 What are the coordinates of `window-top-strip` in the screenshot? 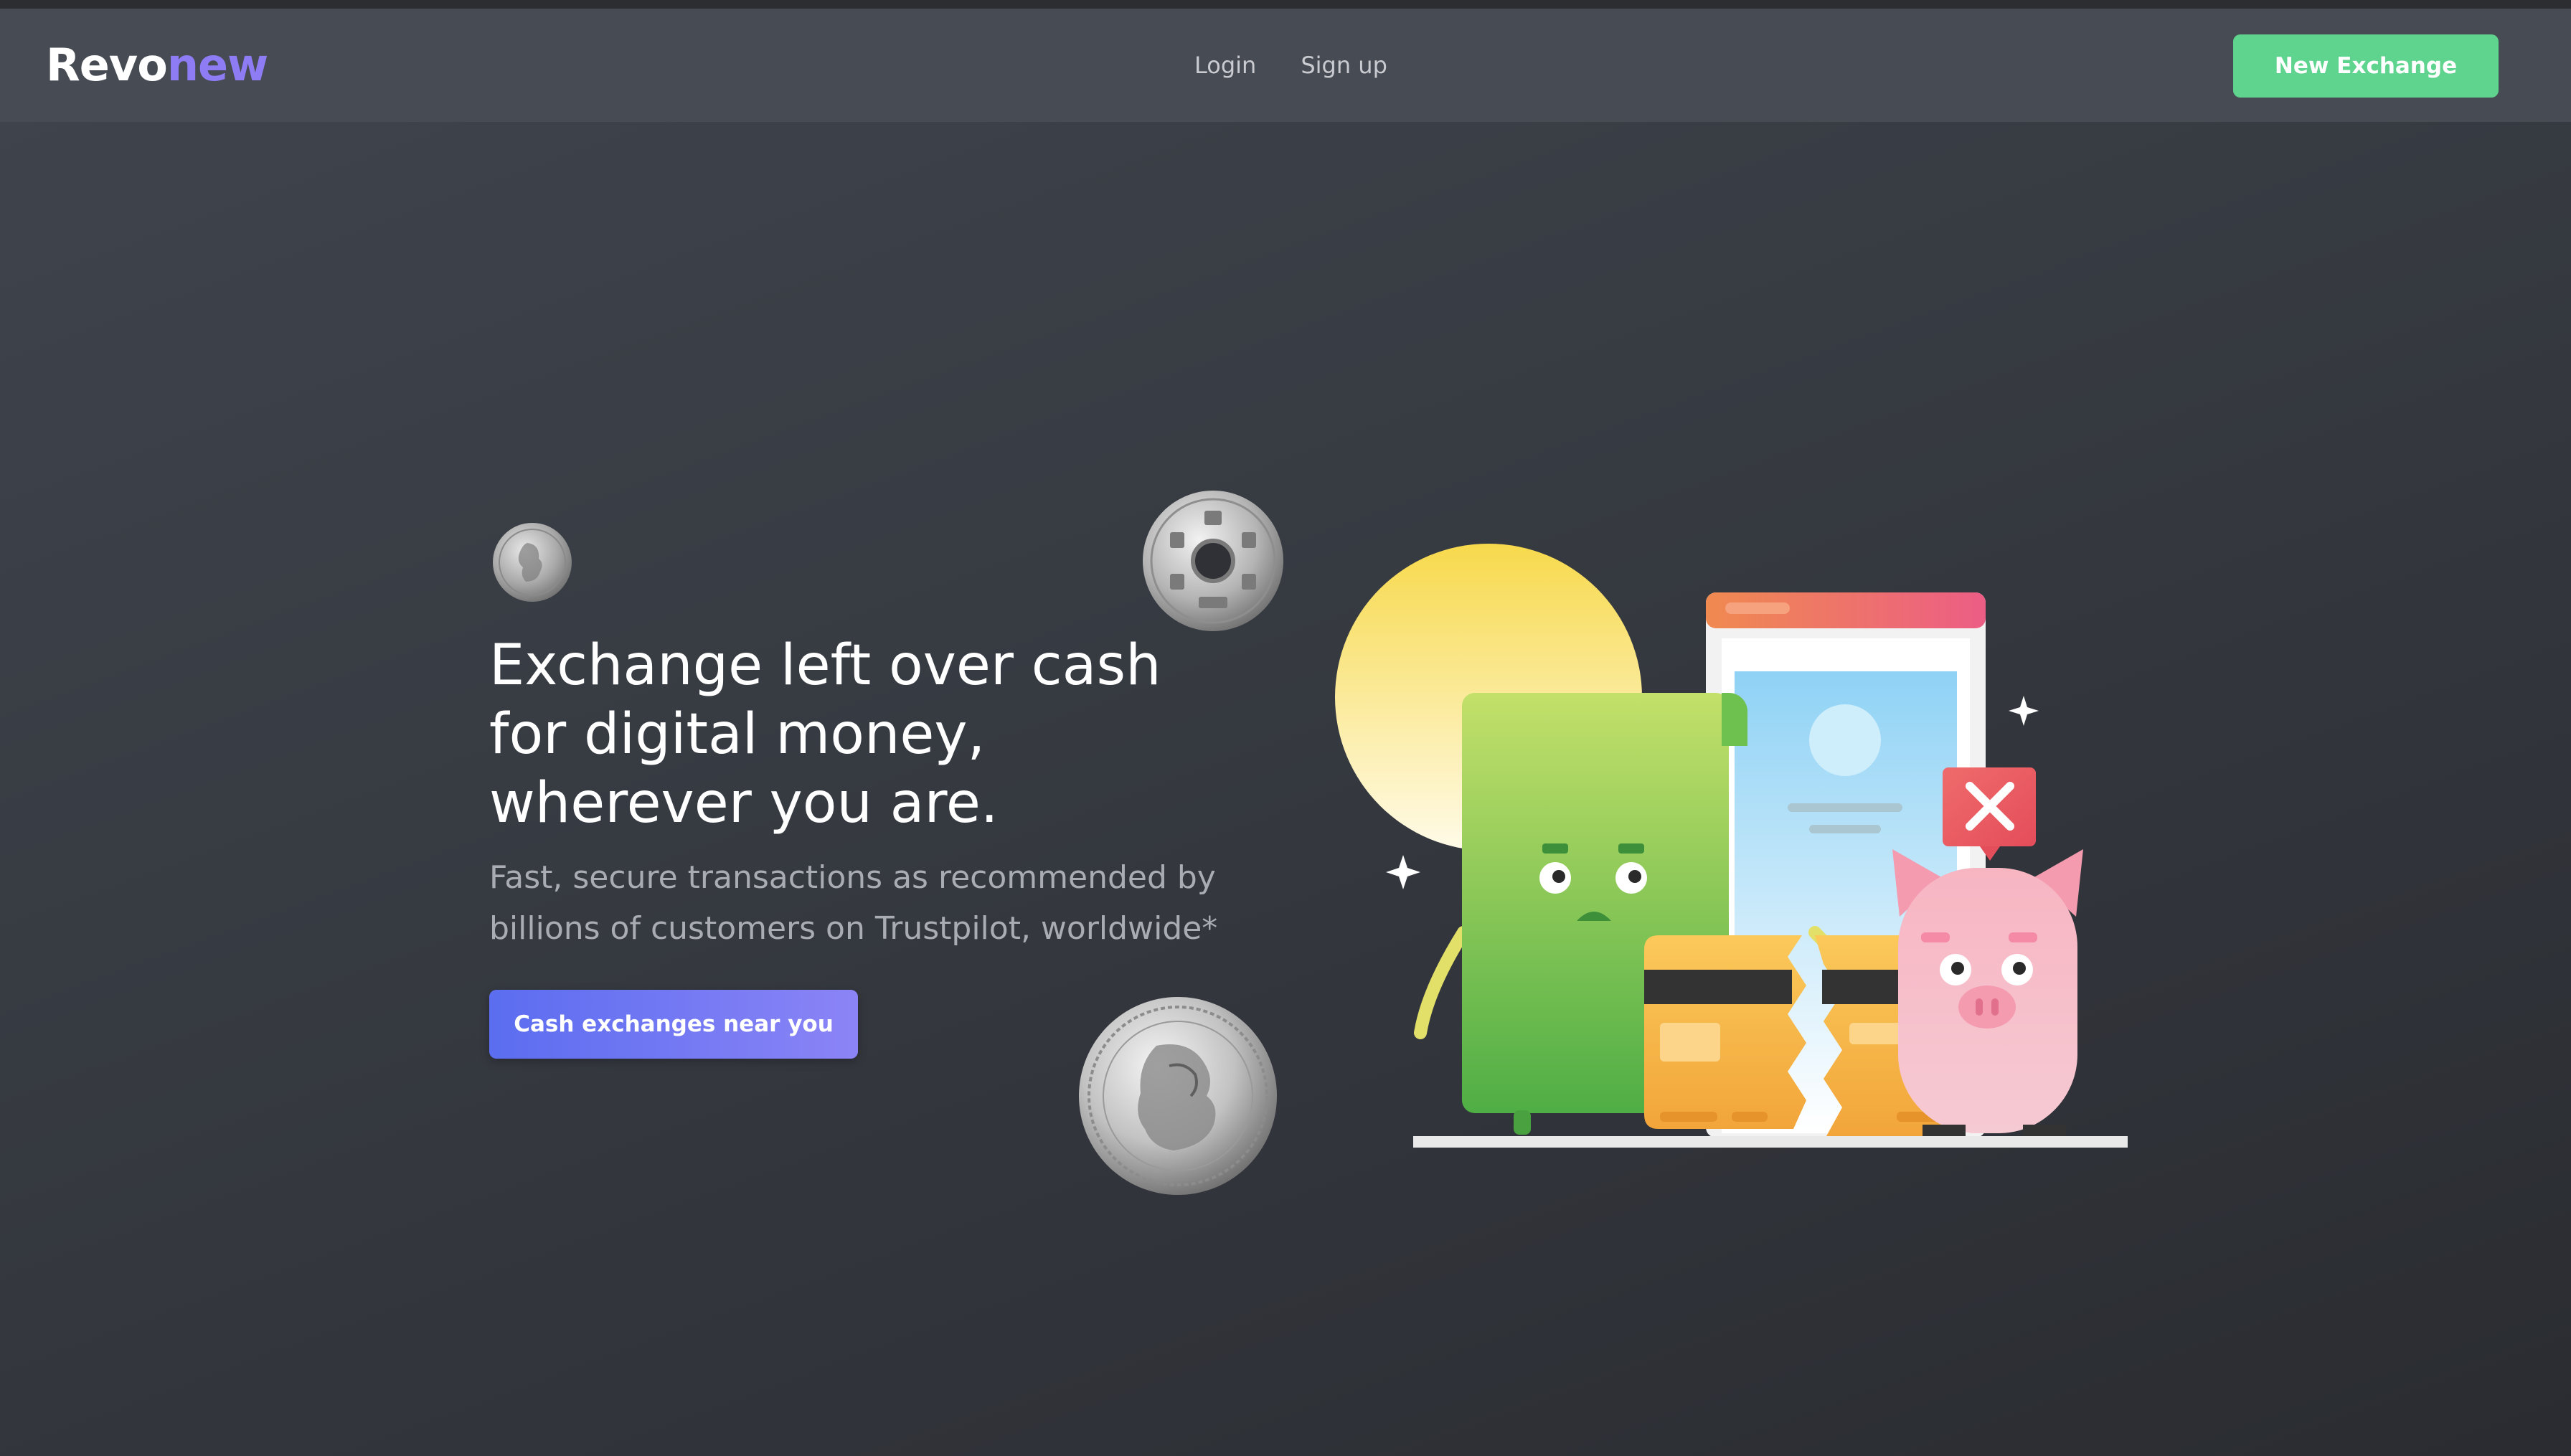 It's located at (1285, 4).